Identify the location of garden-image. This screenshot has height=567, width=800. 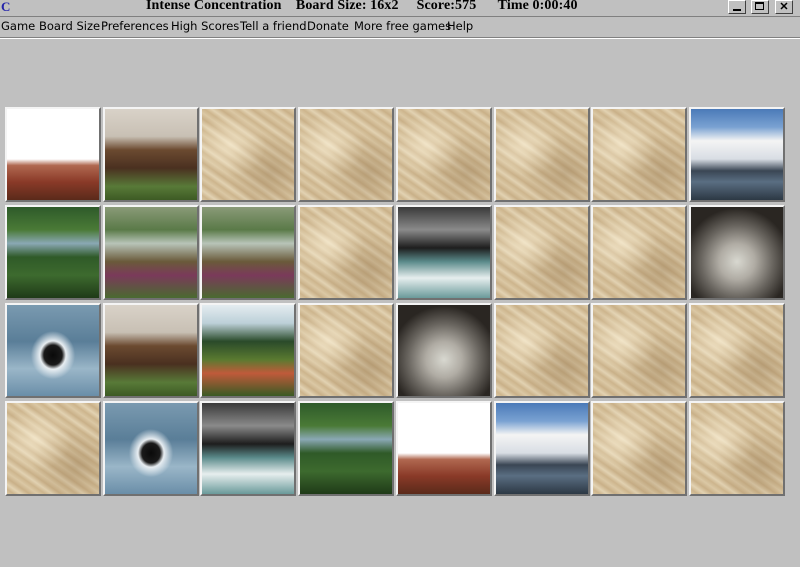
(248, 350).